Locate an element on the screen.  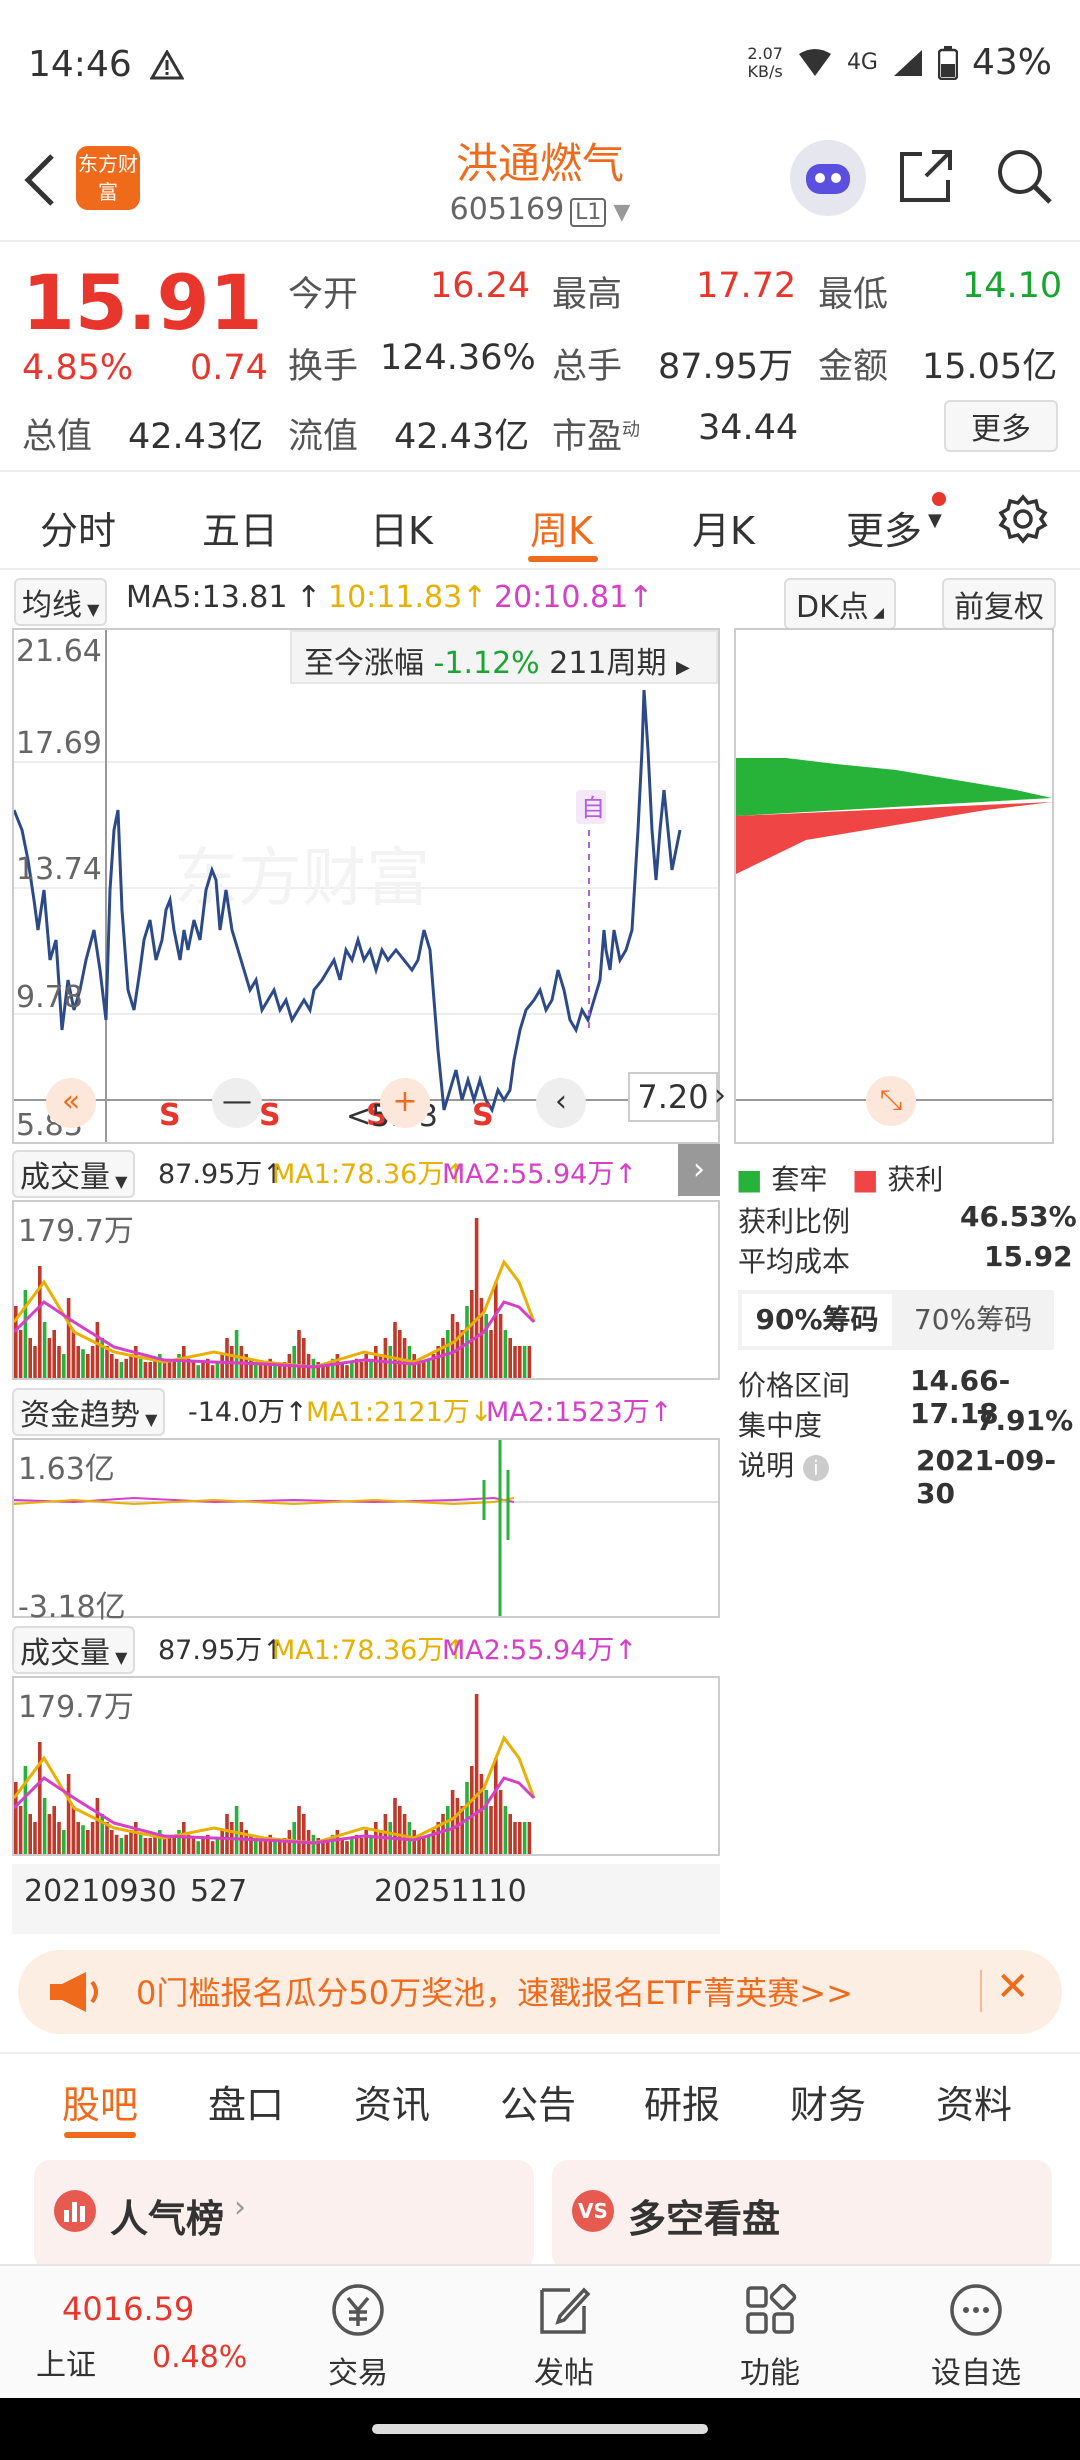
promo-banner: 0门槛报名瓜分50万奖池，速戳报名ETF菁英赛>> ✕ is located at coordinates (540, 1992).